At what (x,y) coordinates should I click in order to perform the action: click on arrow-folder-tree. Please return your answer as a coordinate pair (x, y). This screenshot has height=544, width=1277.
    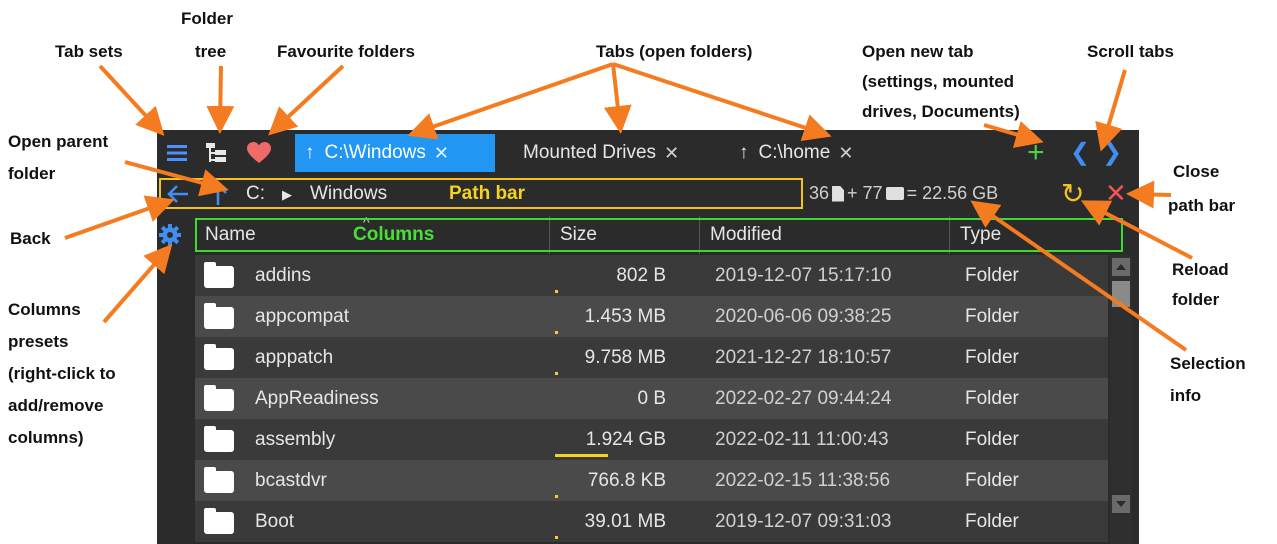
    Looking at the image, I should click on (220, 99).